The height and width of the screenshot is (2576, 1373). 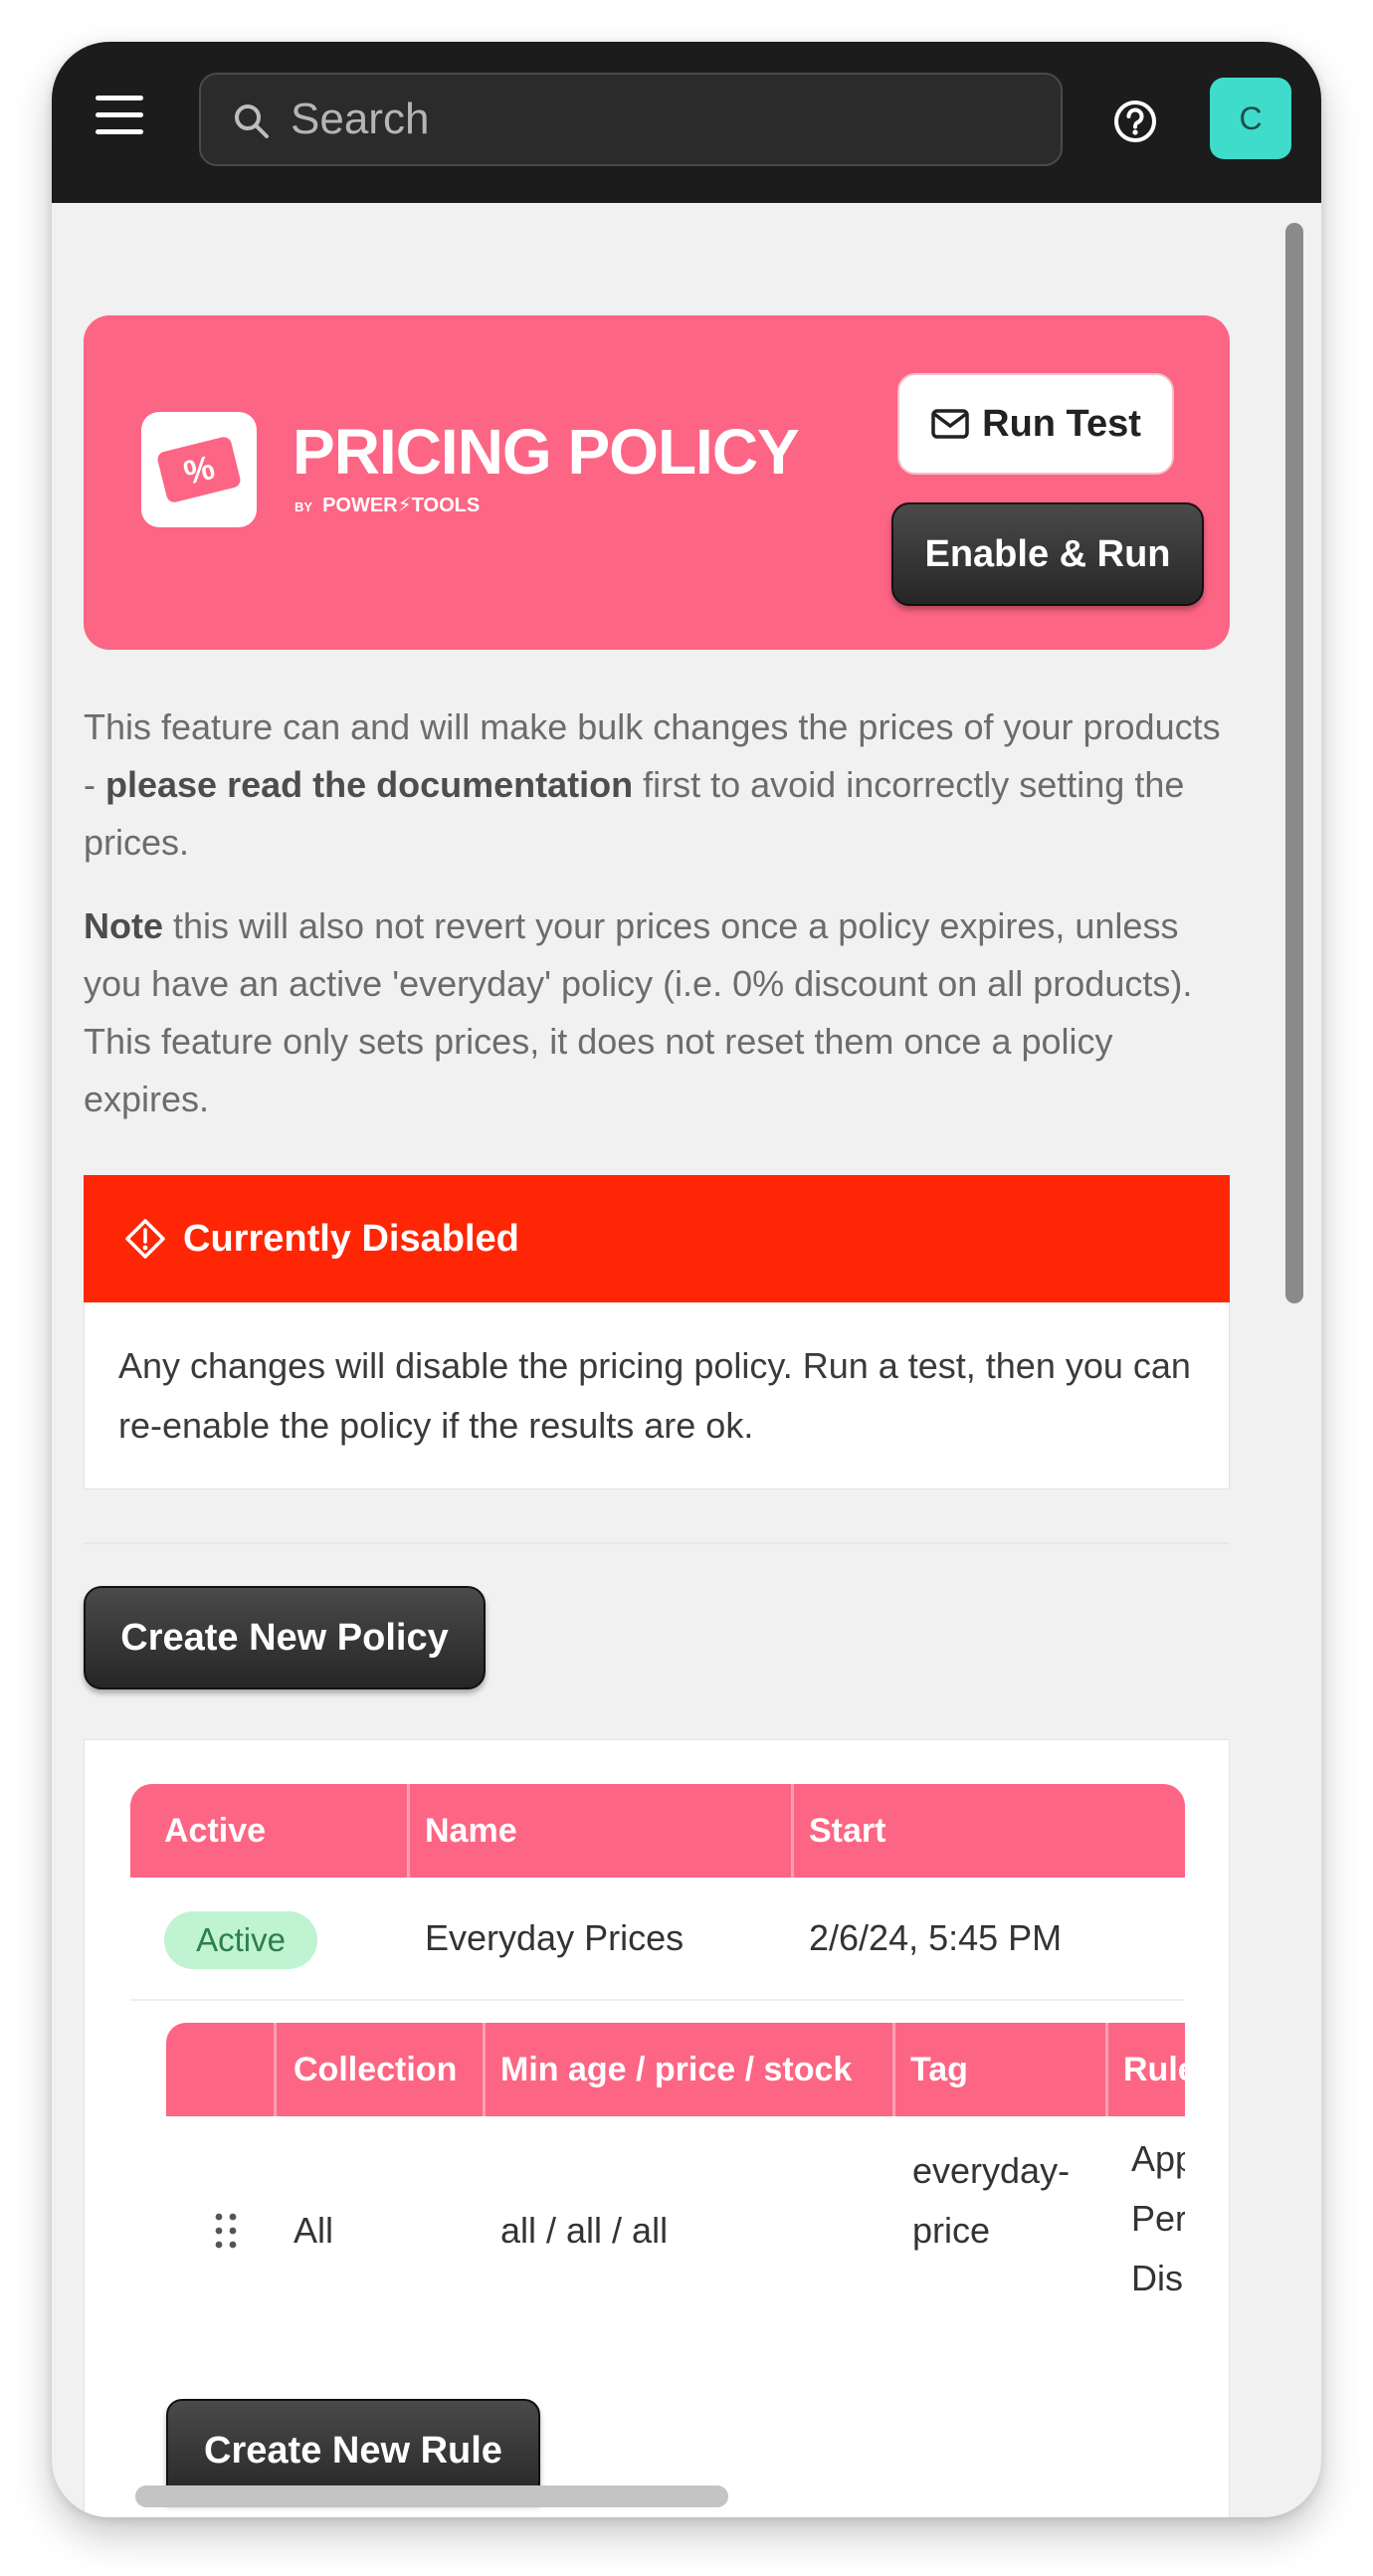 I want to click on policy-start: 2/6/24, 5:45 PM, so click(x=936, y=1937).